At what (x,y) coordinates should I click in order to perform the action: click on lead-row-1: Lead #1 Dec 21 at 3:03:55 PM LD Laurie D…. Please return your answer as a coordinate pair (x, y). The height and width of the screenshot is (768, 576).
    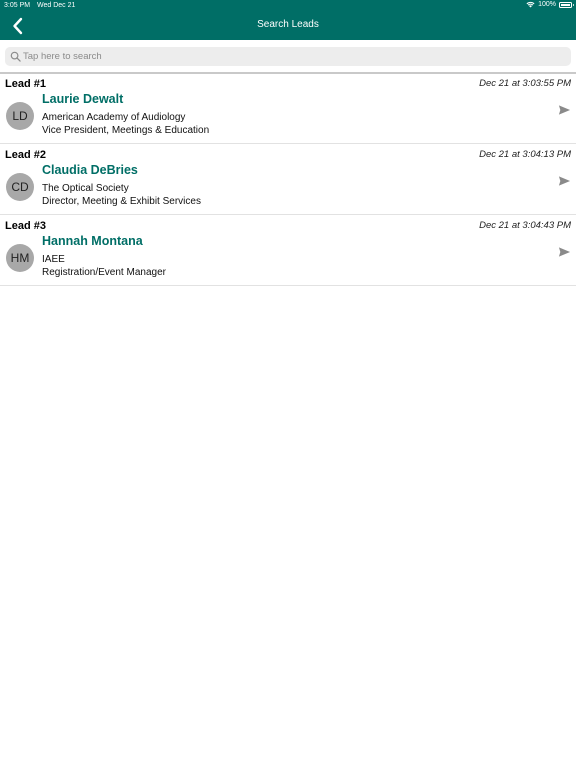
    Looking at the image, I should click on (288, 109).